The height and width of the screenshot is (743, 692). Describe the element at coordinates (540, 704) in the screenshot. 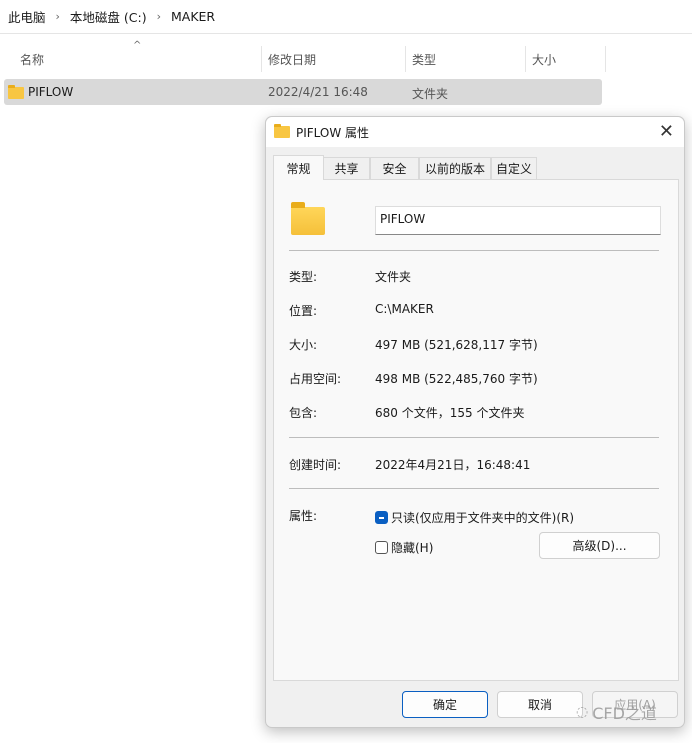

I see `cancel-button: 取消` at that location.